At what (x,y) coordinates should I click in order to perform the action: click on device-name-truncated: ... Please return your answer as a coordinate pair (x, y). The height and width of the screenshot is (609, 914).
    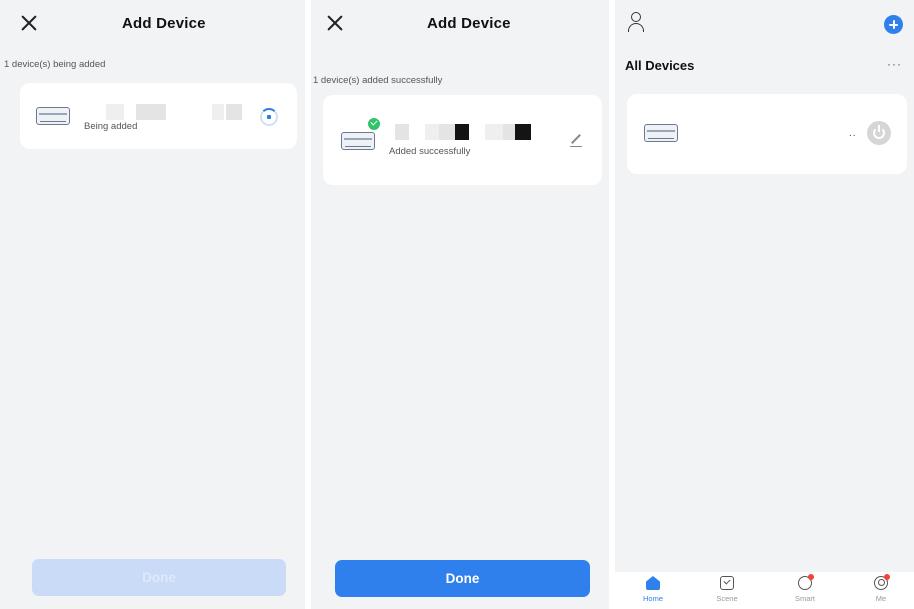
    Looking at the image, I should click on (853, 133).